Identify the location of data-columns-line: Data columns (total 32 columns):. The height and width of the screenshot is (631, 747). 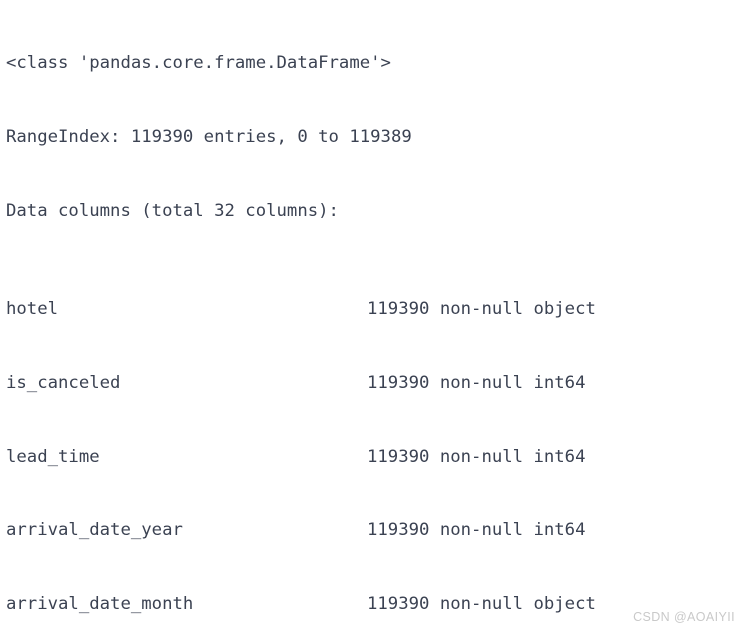
(172, 210).